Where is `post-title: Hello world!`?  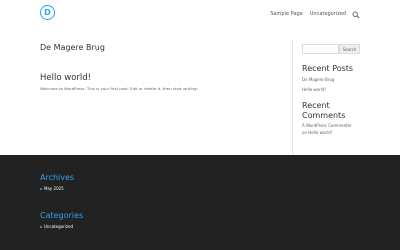 post-title: Hello world! is located at coordinates (65, 78).